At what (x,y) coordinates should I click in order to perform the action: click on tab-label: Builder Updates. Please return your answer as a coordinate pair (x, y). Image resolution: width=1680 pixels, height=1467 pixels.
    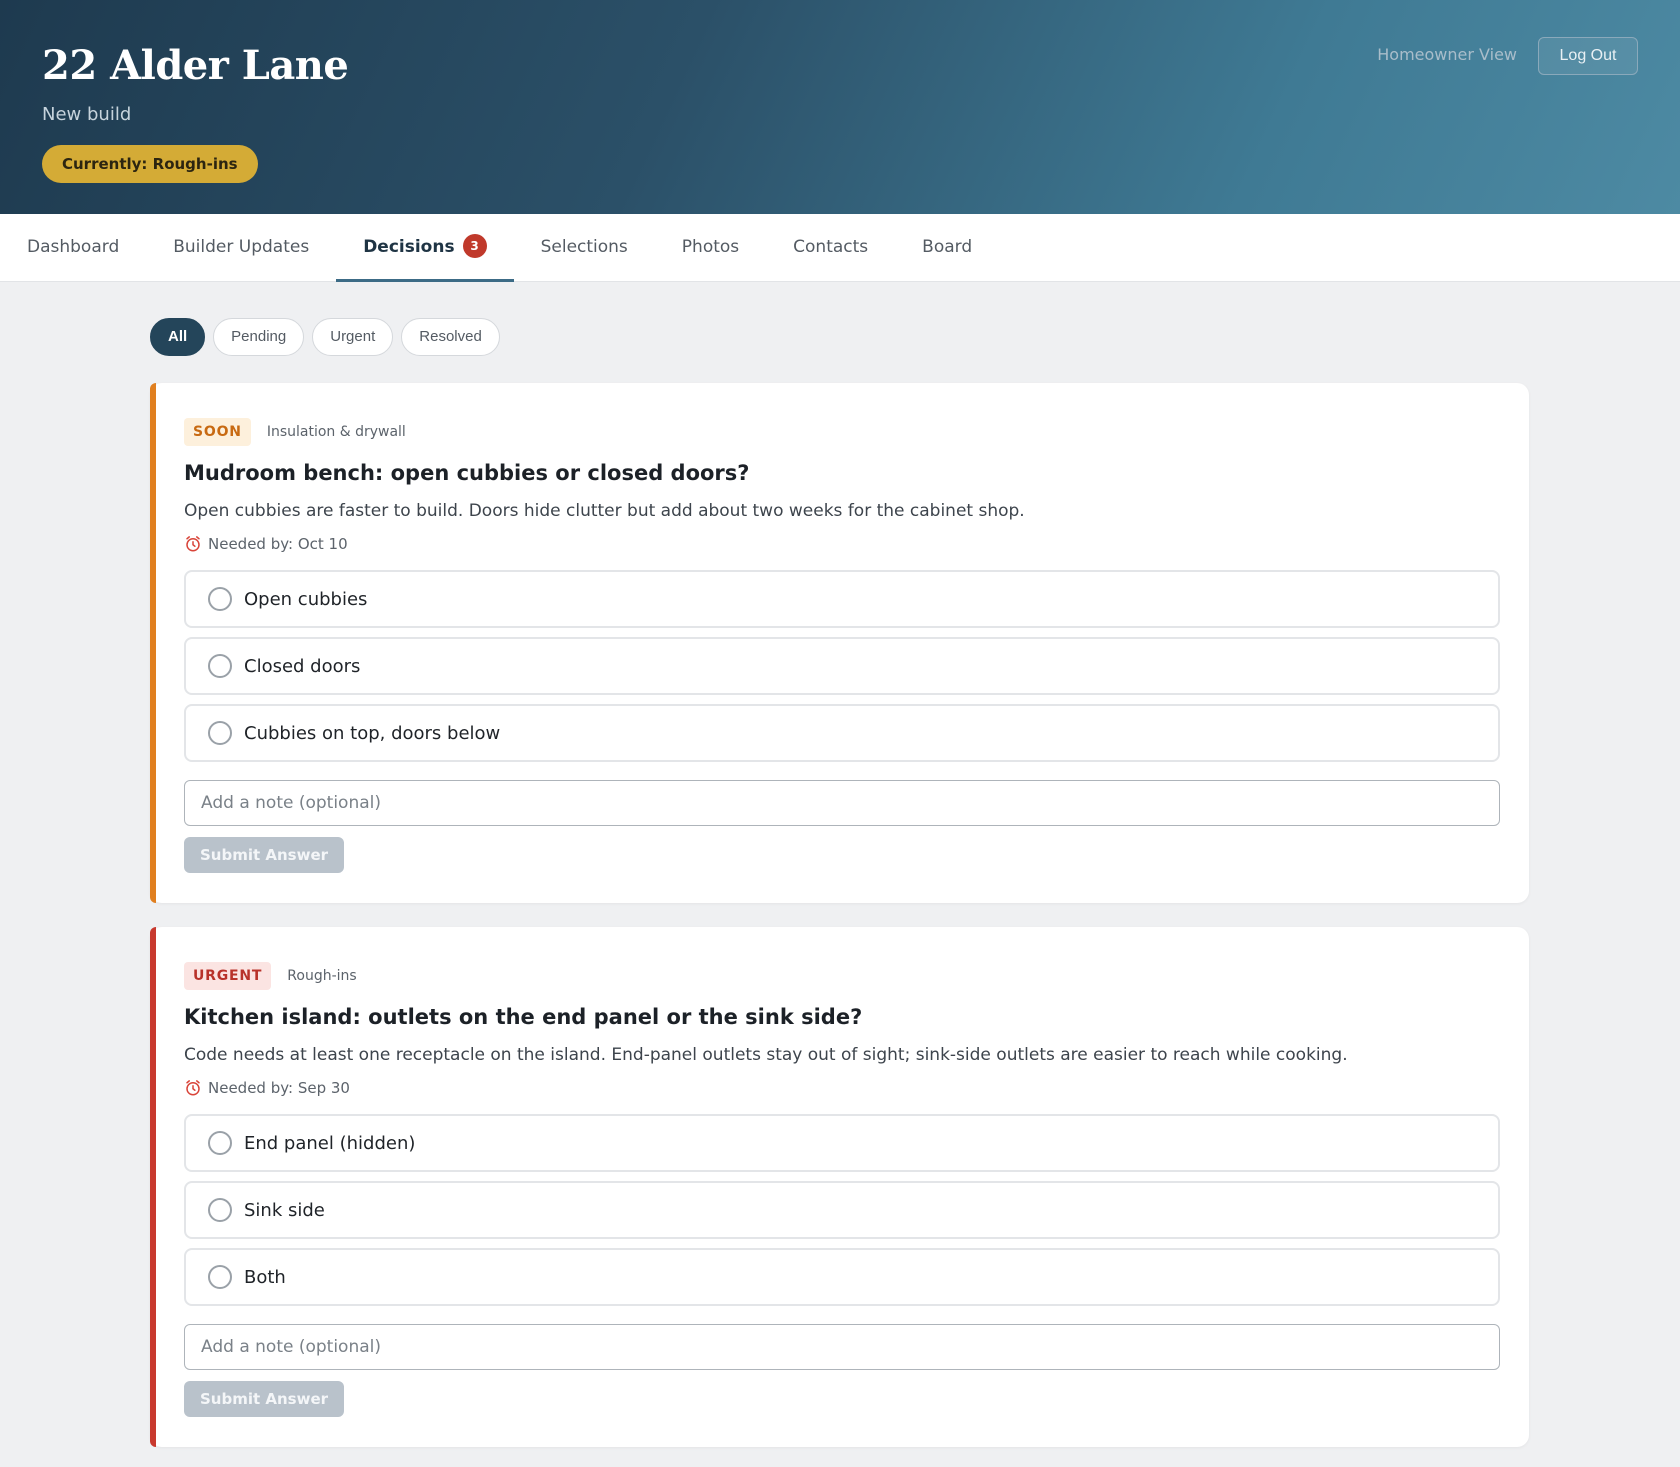
    Looking at the image, I should click on (241, 247).